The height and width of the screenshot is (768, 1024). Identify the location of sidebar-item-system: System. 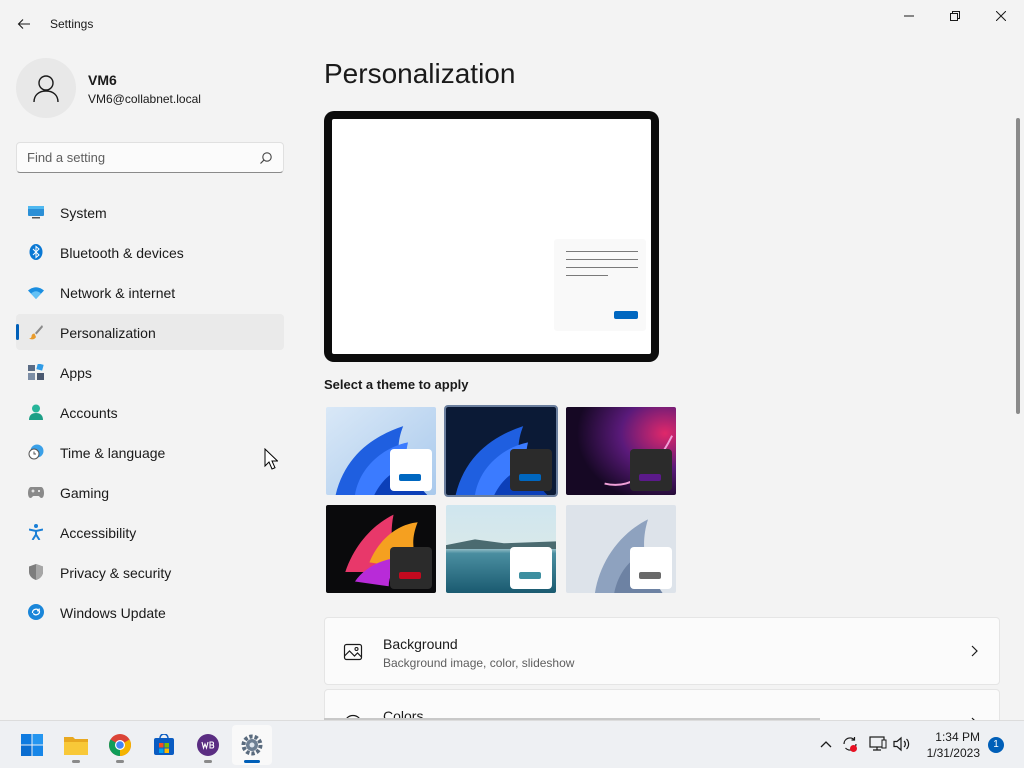
(150, 212).